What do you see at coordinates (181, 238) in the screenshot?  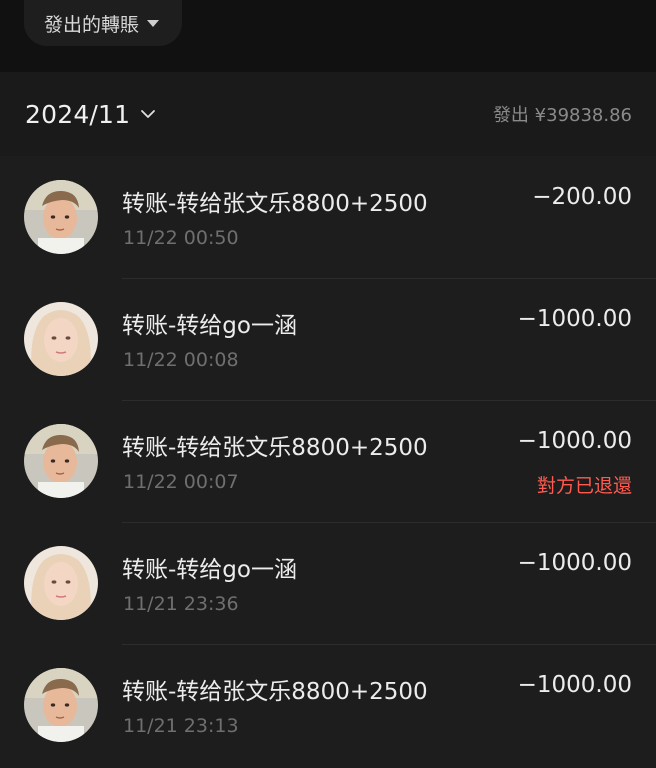 I see `transaction-time: 11/22 00:50` at bounding box center [181, 238].